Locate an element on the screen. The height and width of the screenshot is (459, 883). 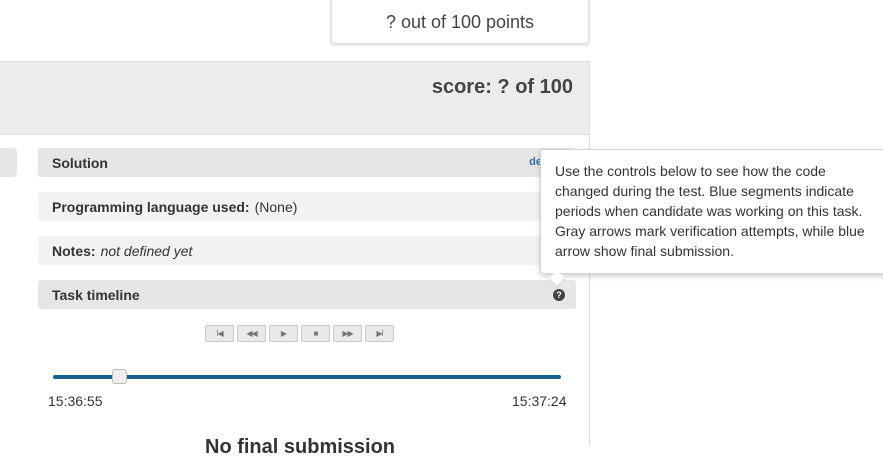
skip-to-end-icon: ▶I is located at coordinates (379, 333).